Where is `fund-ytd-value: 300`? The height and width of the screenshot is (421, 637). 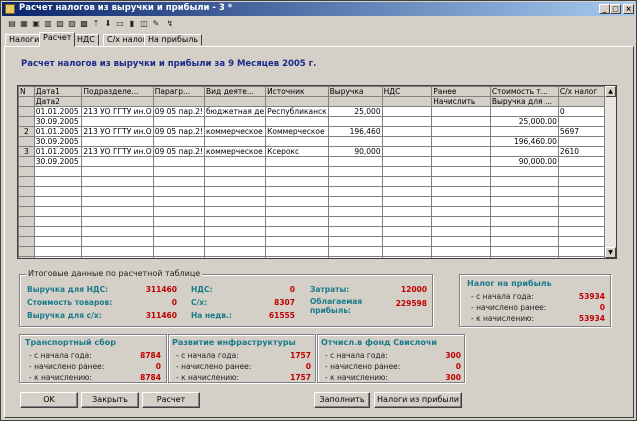
fund-ytd-value: 300 is located at coordinates (453, 355).